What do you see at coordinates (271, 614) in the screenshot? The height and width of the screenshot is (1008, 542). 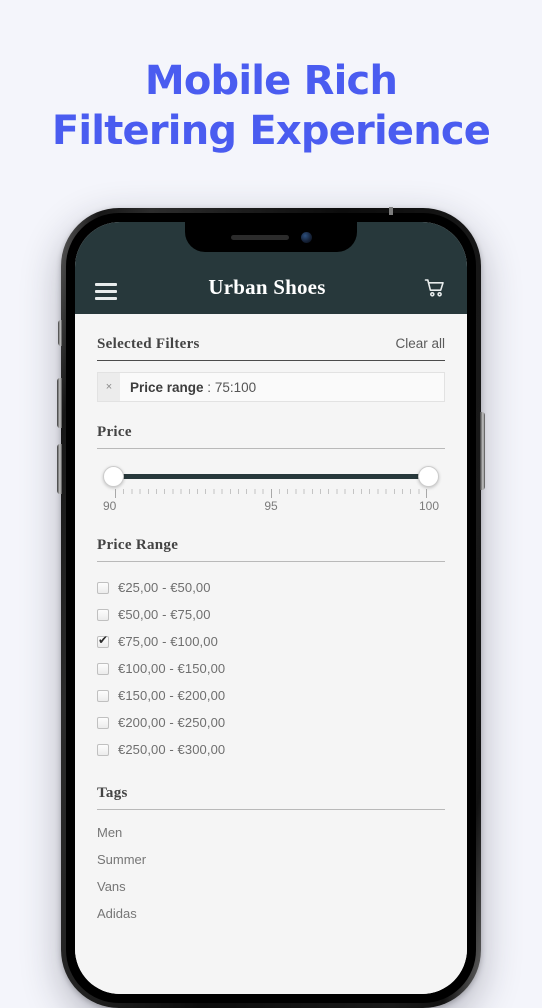 I see `list-item: €50,00 - €75,00` at bounding box center [271, 614].